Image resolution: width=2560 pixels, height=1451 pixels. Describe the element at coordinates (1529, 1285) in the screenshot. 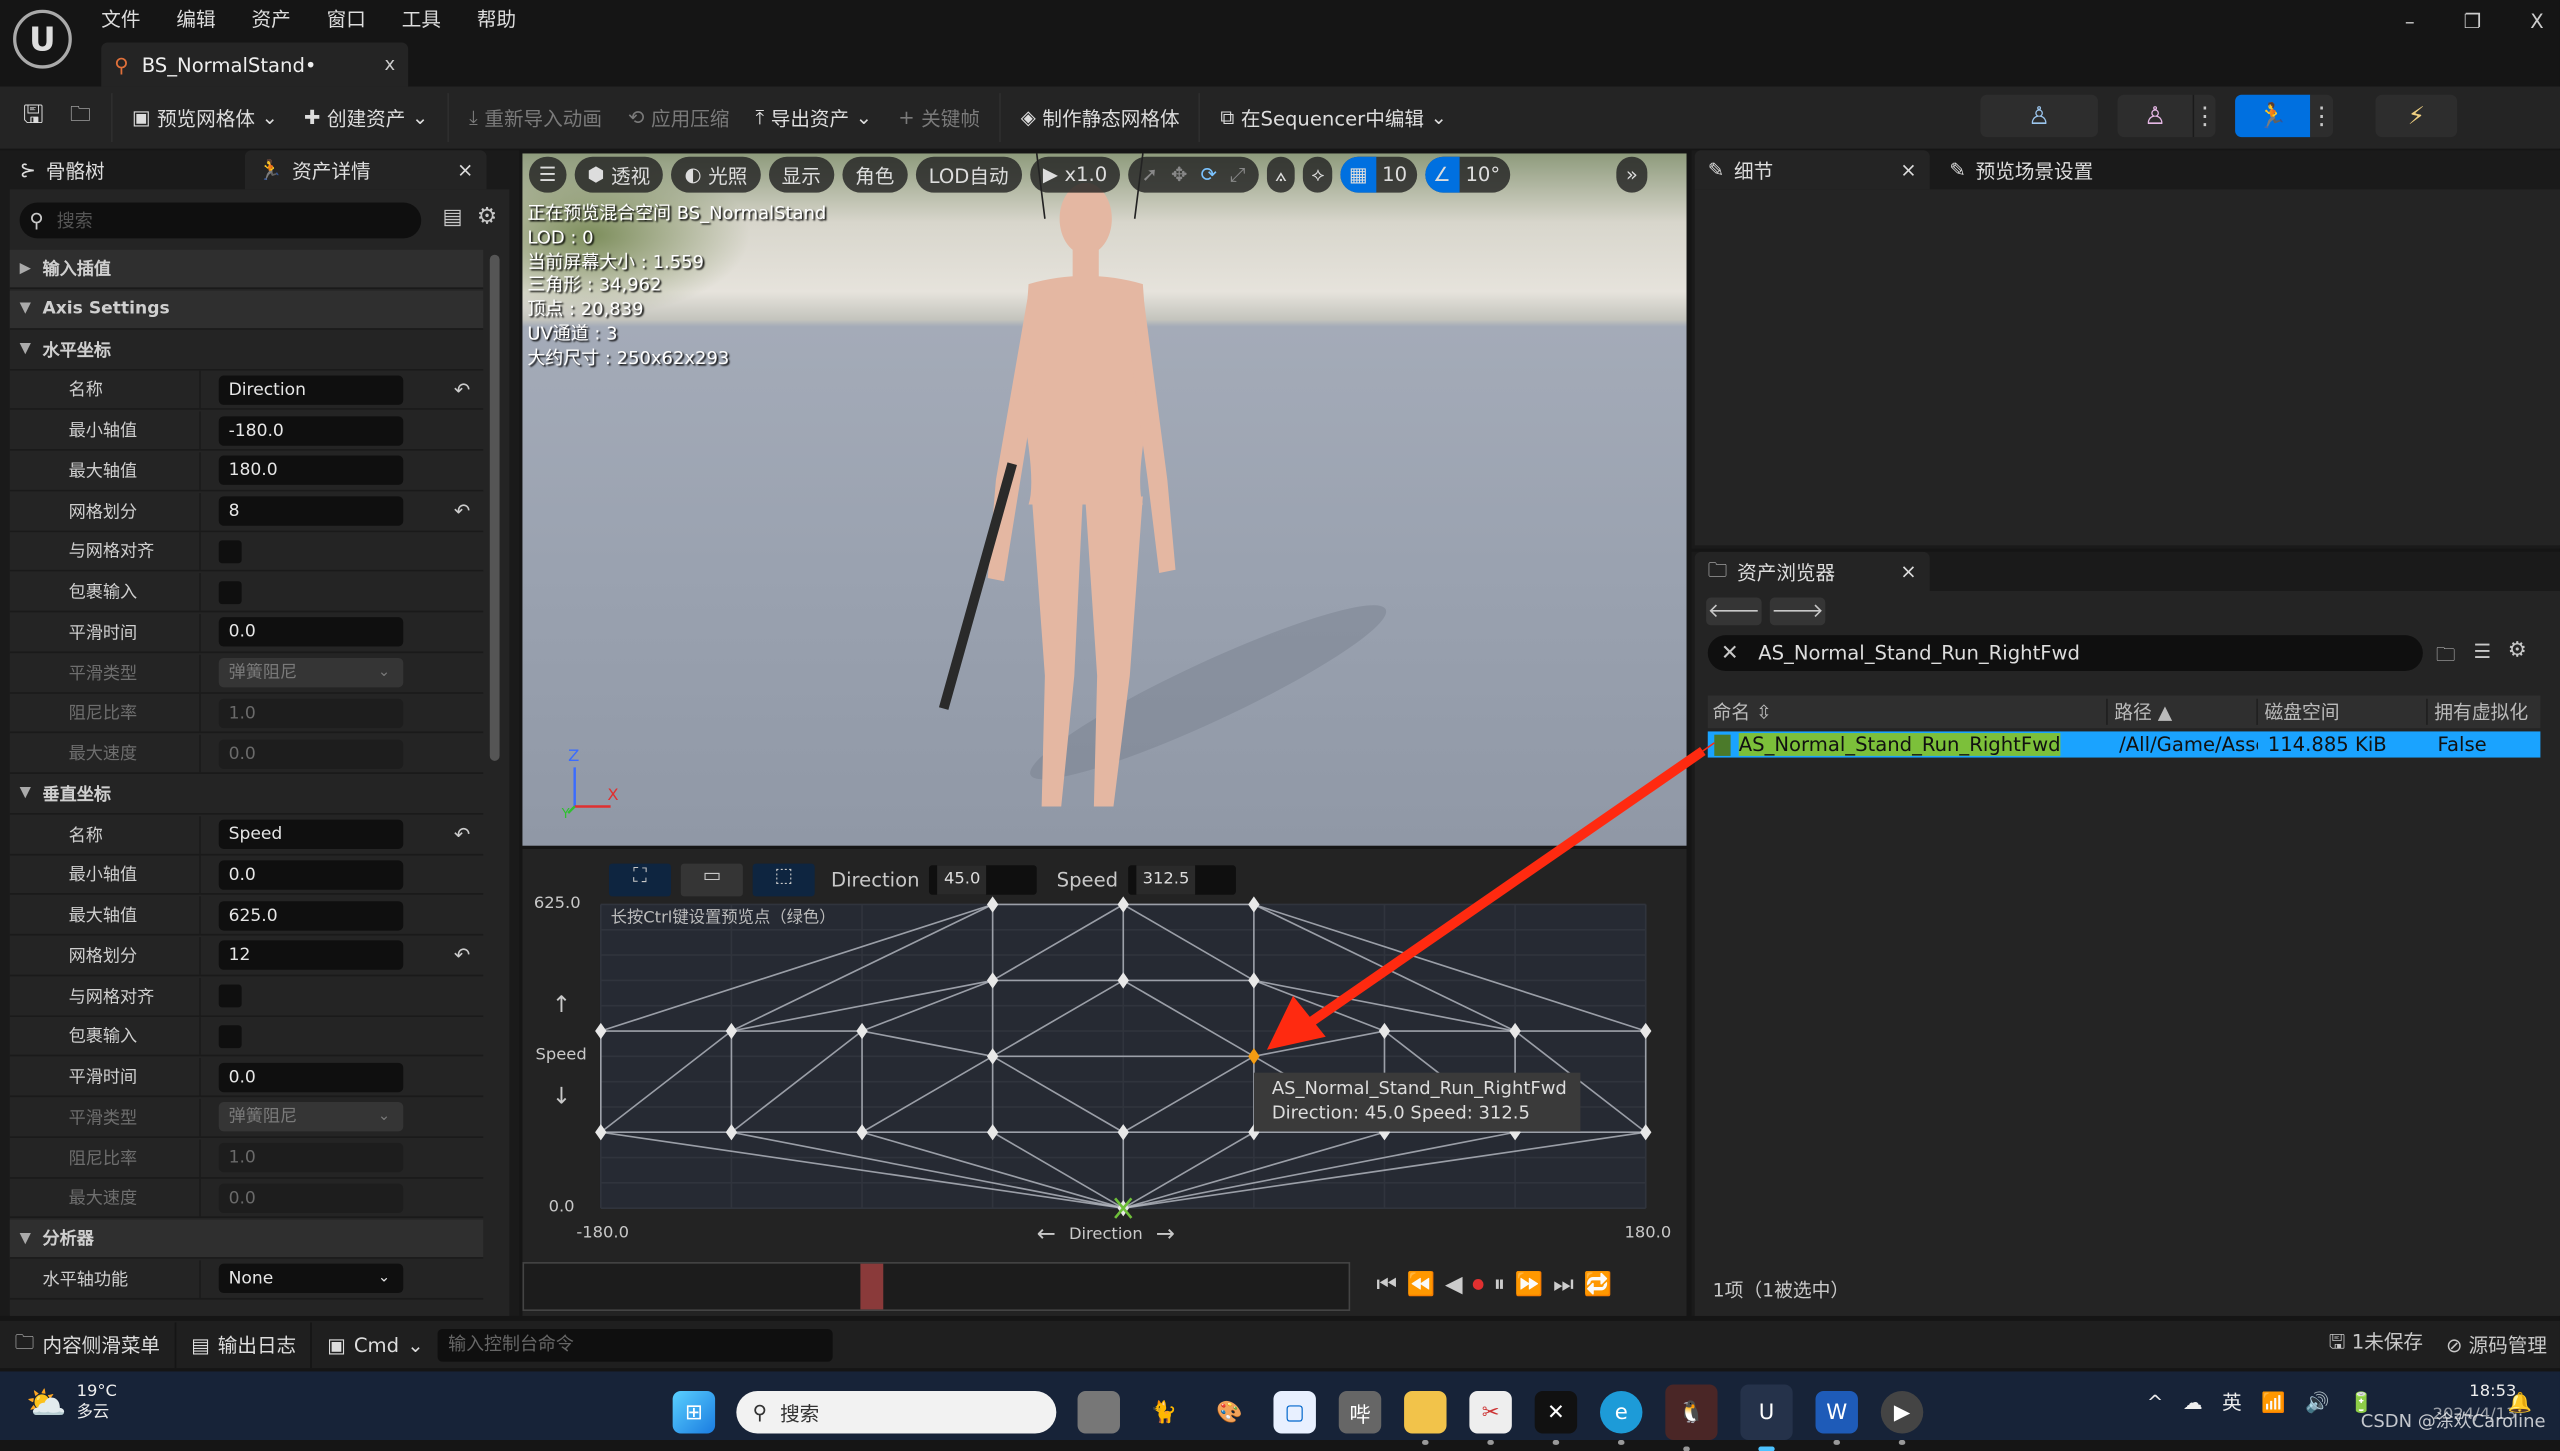

I see `step-forward-button: ⏩` at that location.